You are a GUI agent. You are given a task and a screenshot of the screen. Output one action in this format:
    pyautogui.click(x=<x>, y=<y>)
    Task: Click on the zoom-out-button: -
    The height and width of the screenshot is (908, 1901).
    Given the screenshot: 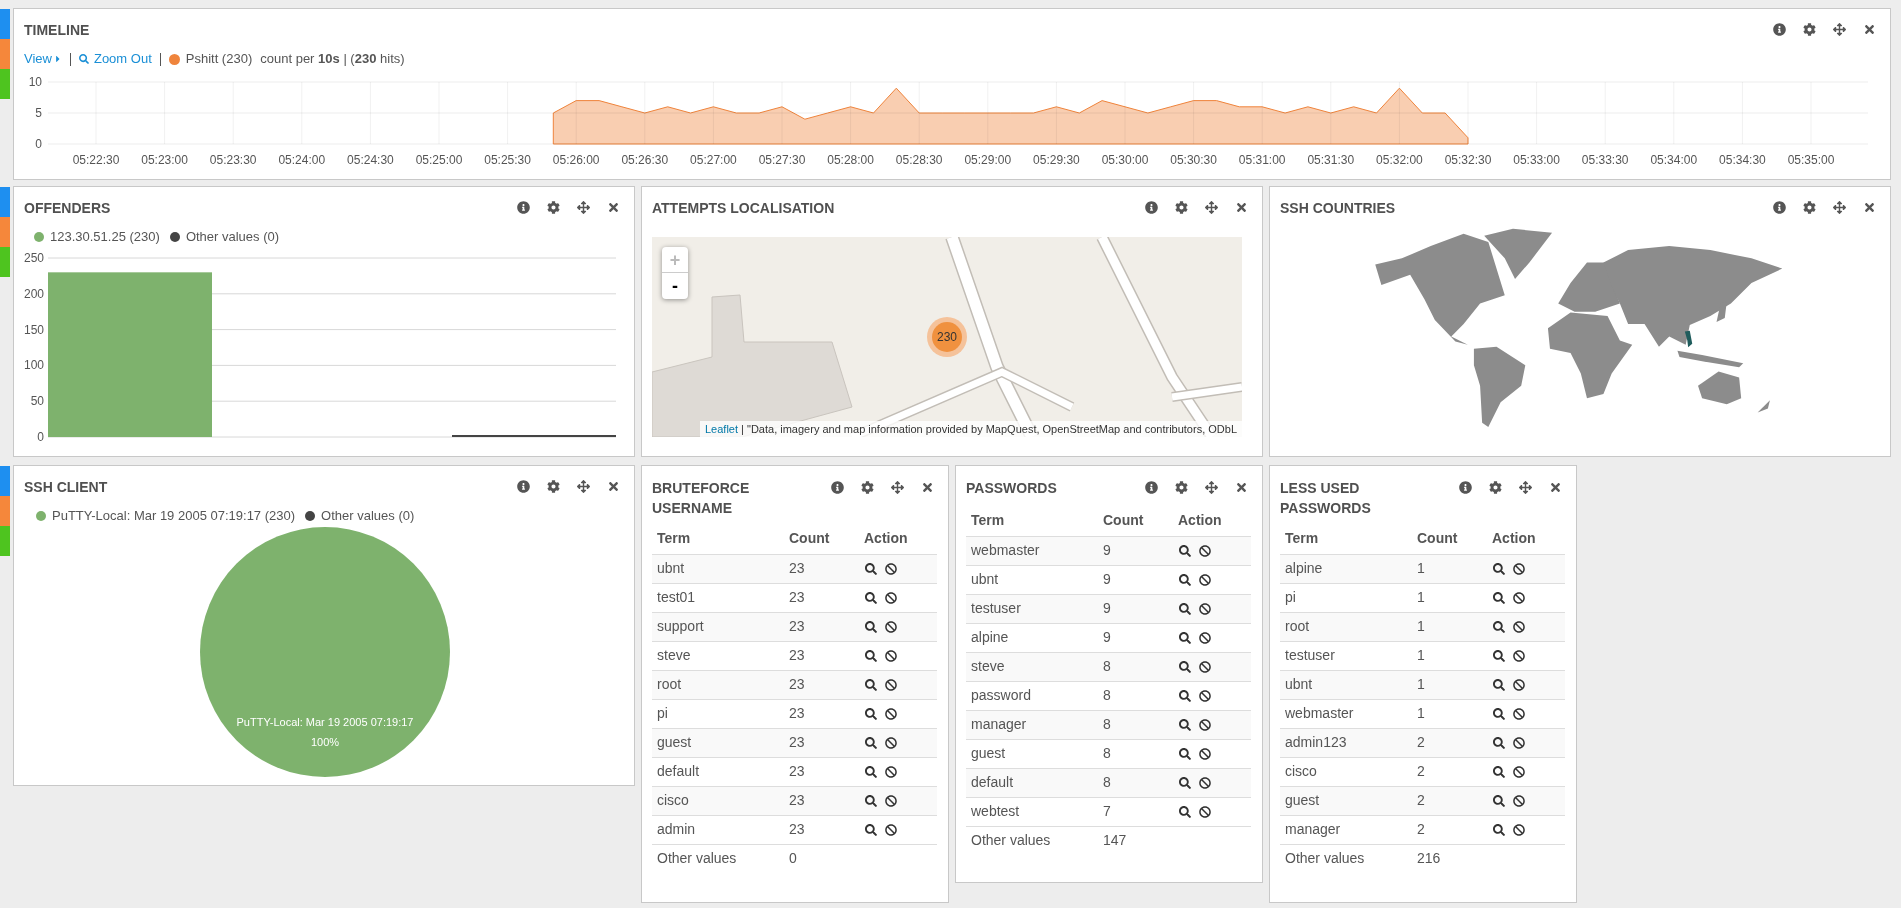 What is the action you would take?
    pyautogui.click(x=675, y=286)
    